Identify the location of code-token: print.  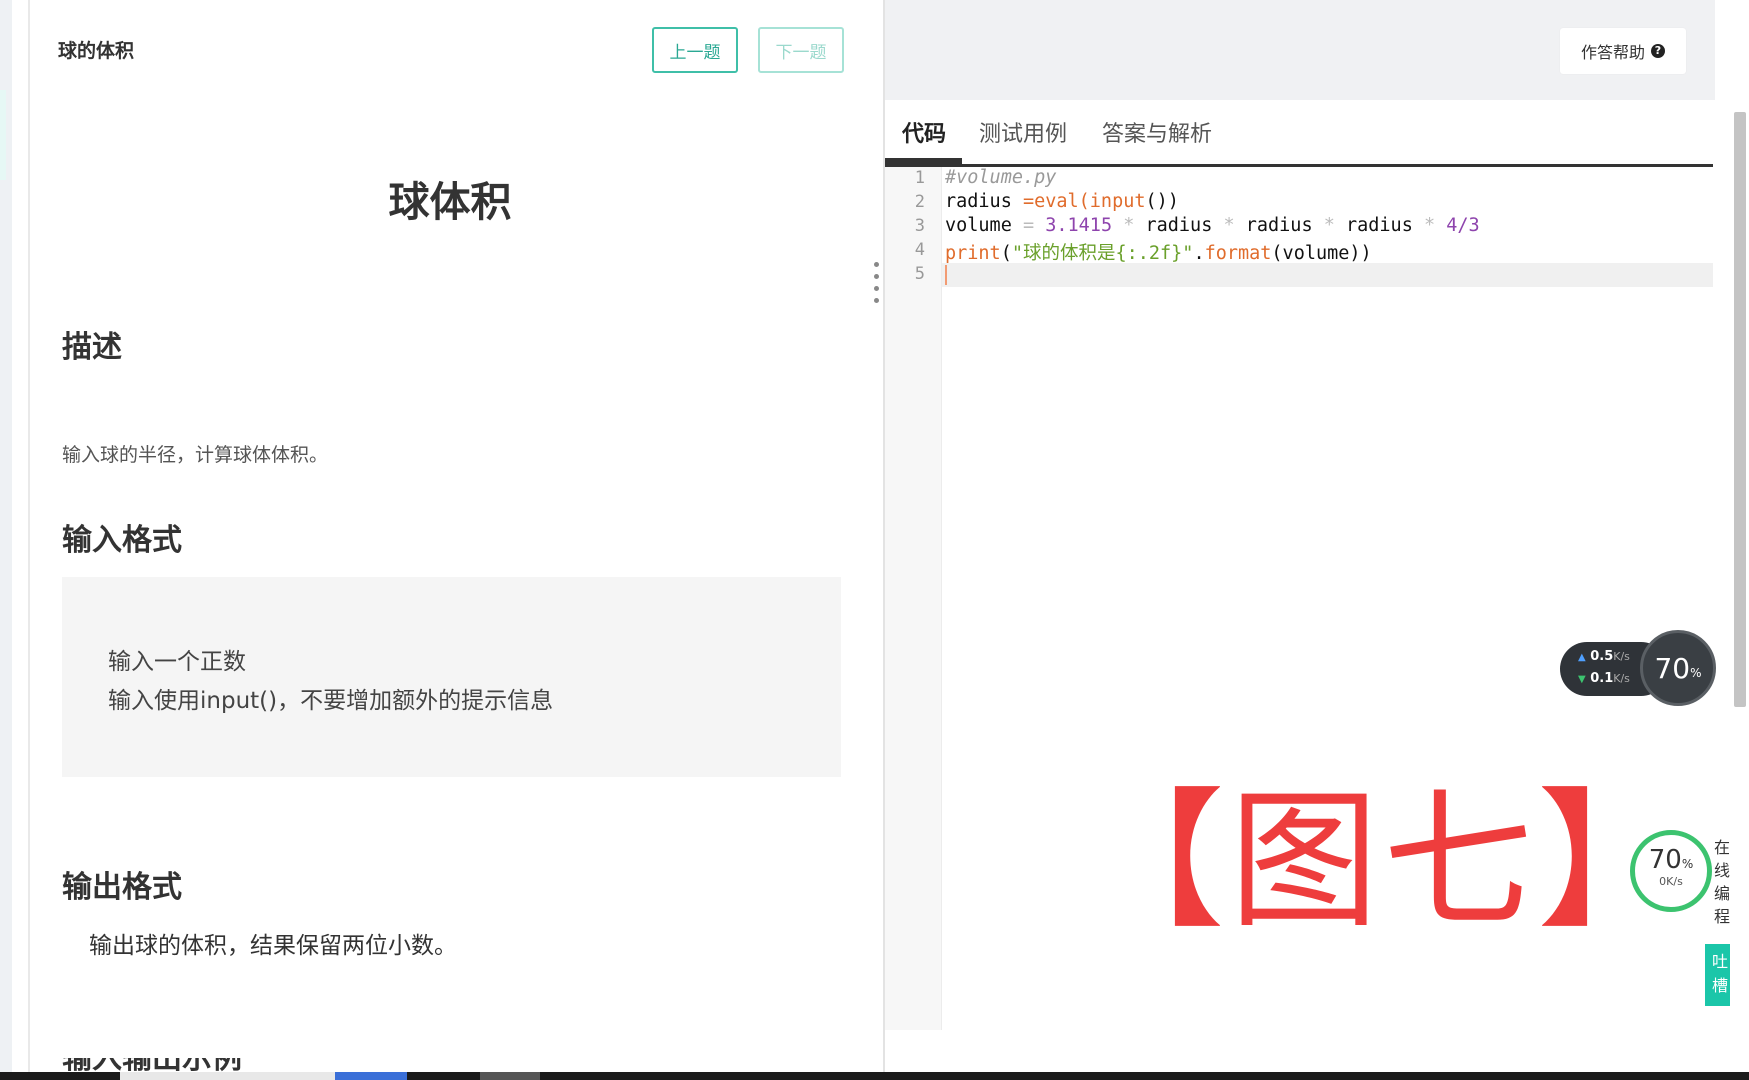
(973, 253).